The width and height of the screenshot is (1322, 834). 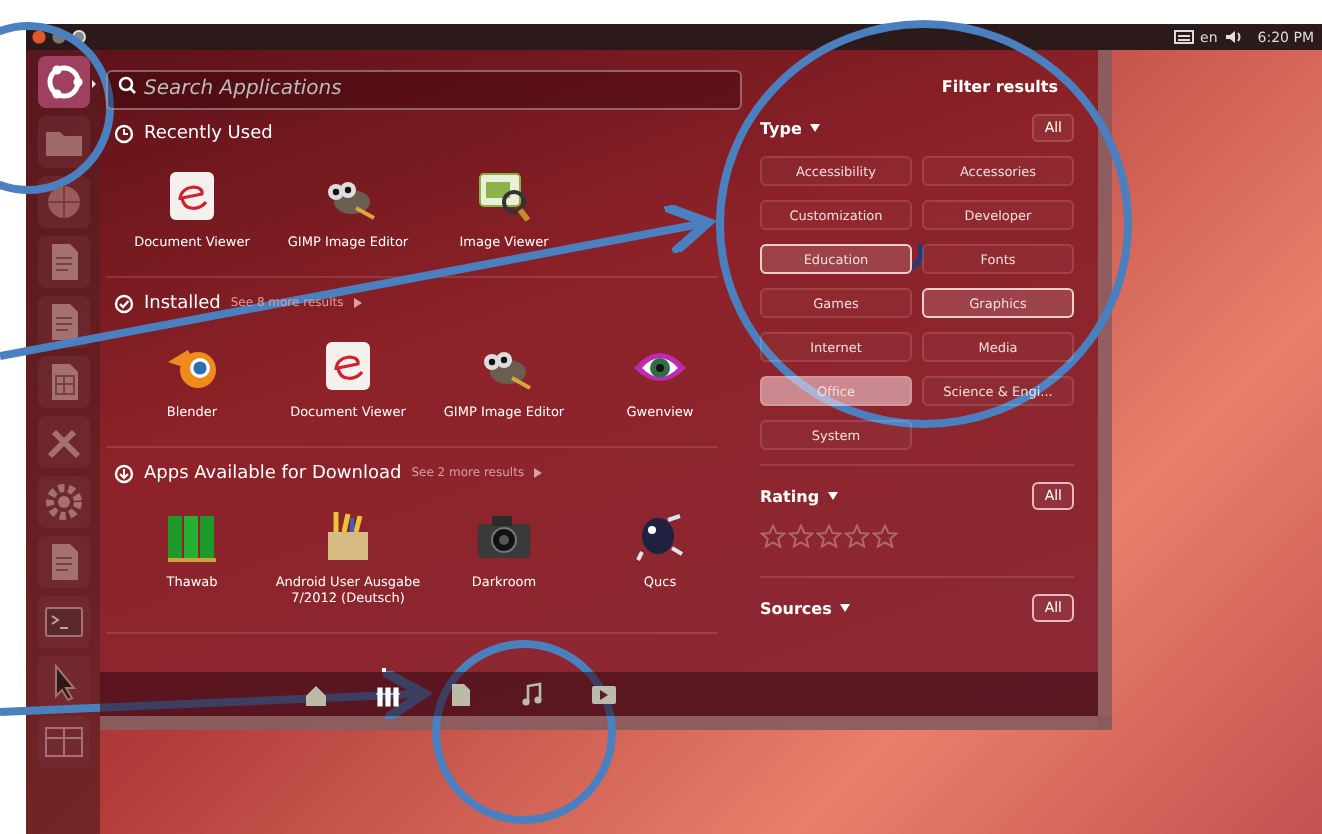 What do you see at coordinates (182, 303) in the screenshot?
I see `section-title: Installed` at bounding box center [182, 303].